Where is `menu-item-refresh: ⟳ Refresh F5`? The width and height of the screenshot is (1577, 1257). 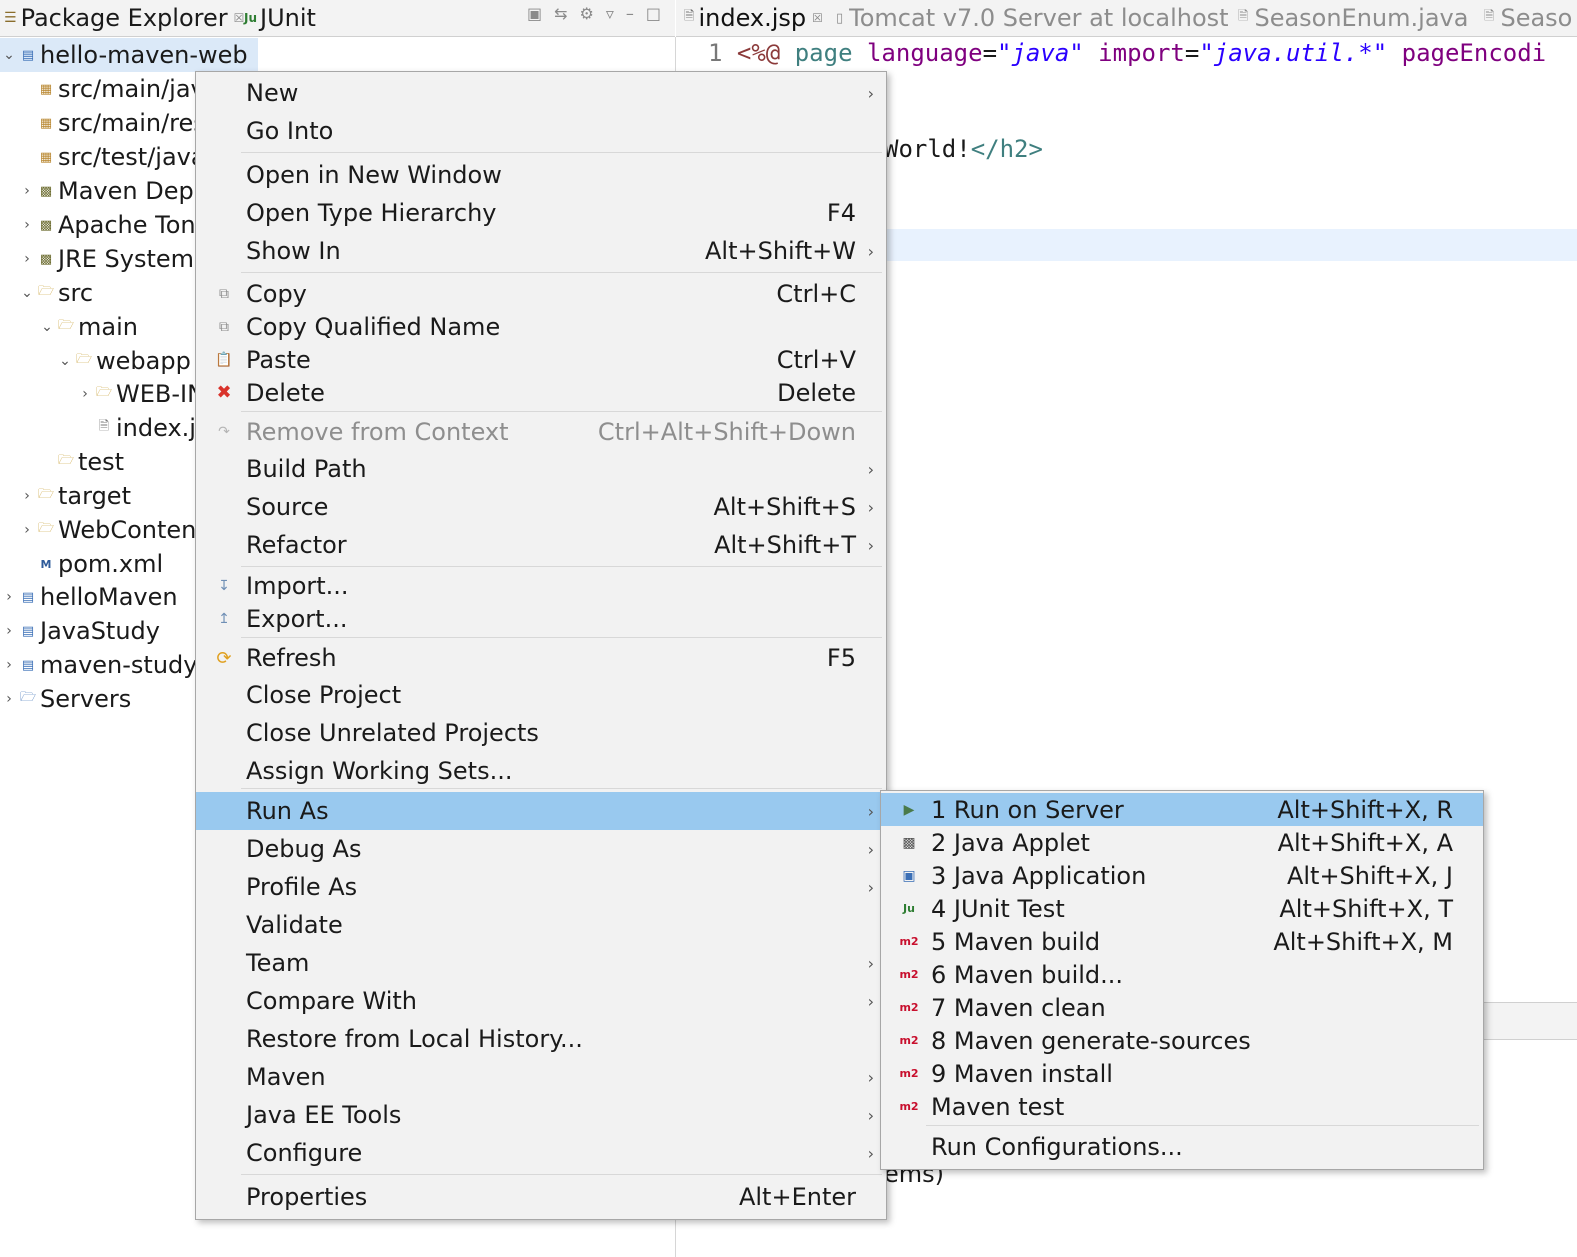
menu-item-refresh: ⟳ Refresh F5 is located at coordinates (541, 658).